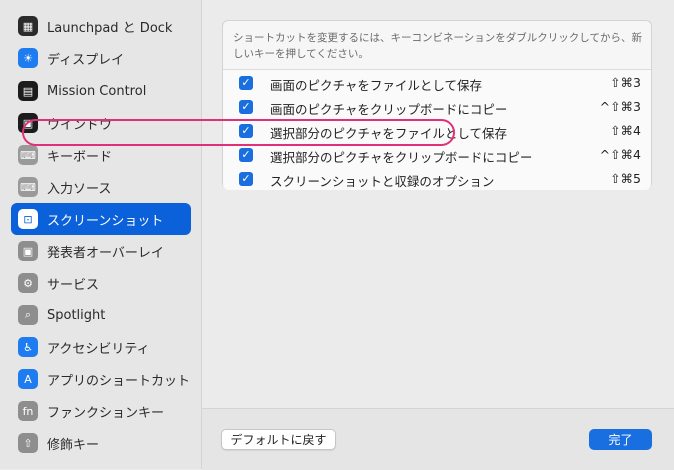  Describe the element at coordinates (80, 157) in the screenshot. I see `sidebar-item-label: キーボード` at that location.